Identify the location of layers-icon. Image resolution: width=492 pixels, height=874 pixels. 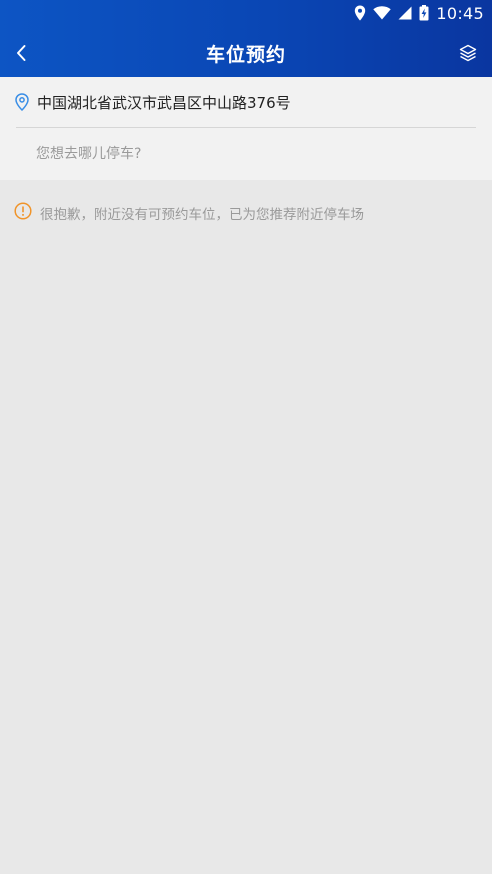
(468, 53).